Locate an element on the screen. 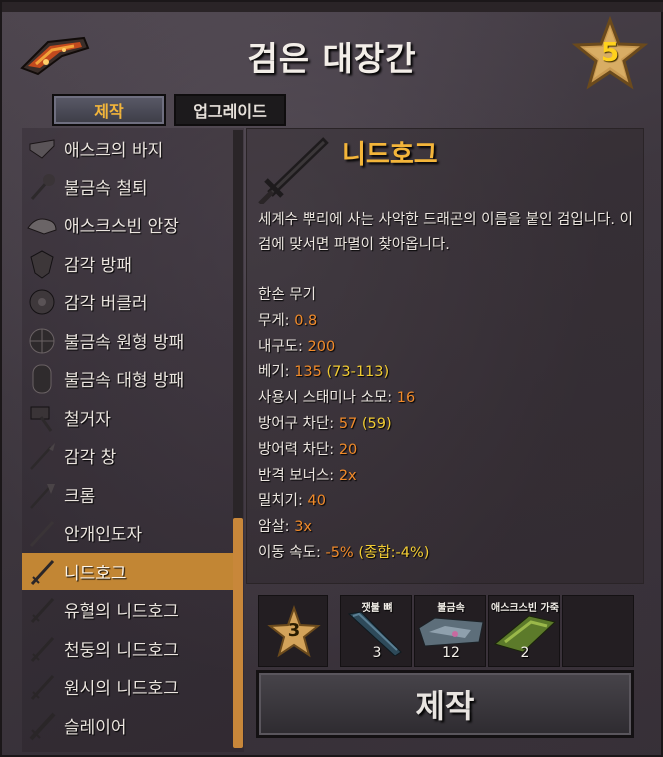  tab-craft: 제작 is located at coordinates (109, 110).